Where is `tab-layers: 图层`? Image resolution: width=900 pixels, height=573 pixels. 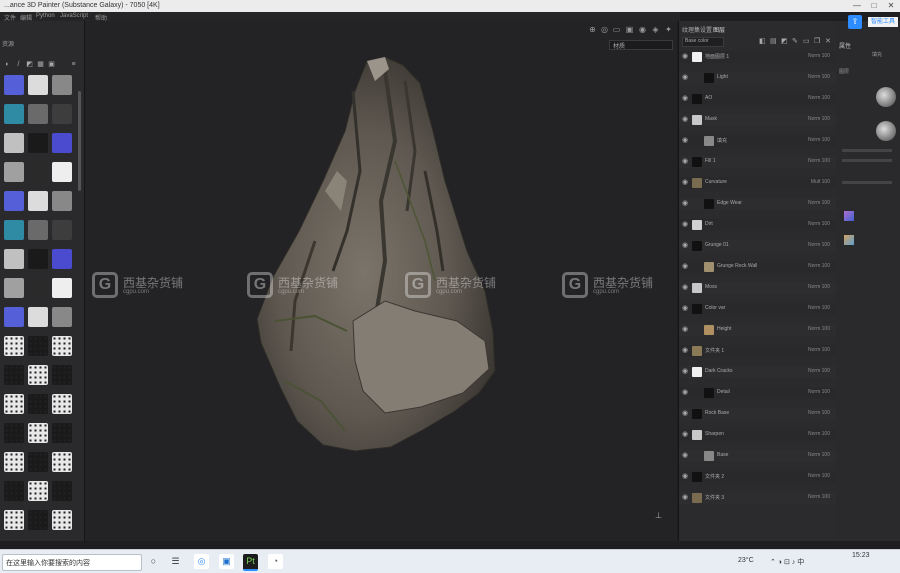 tab-layers: 图层 is located at coordinates (719, 29).